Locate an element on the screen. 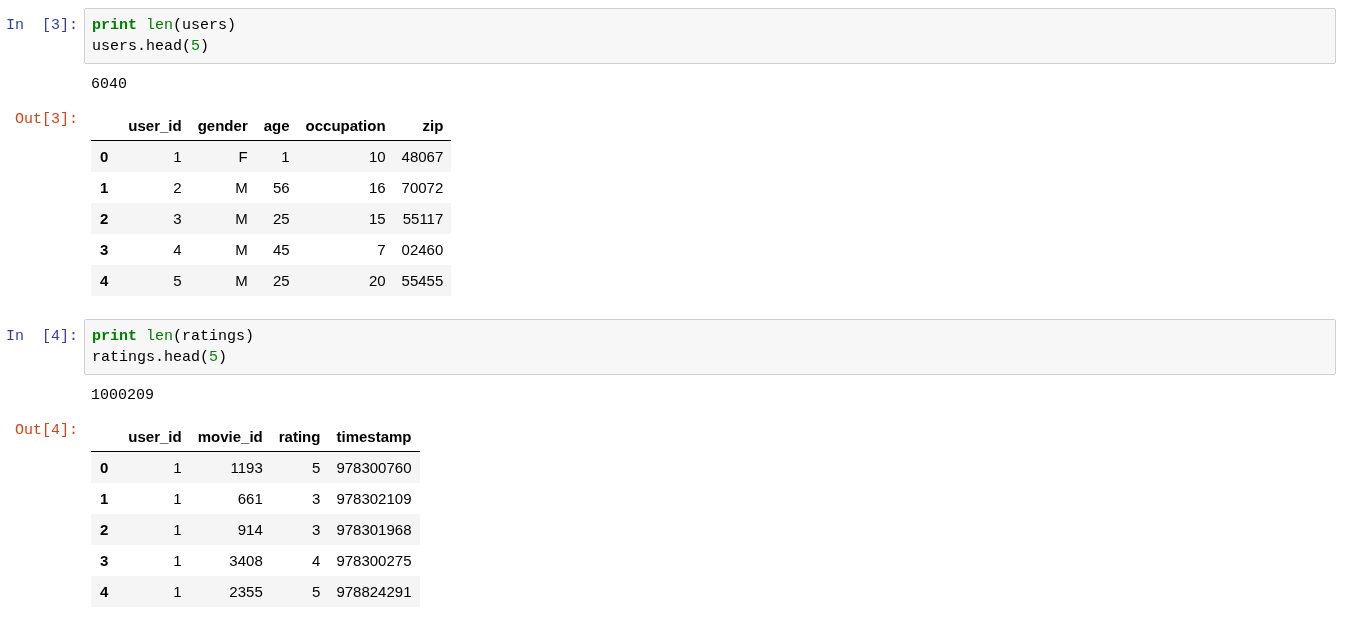  table-cell: 978301968 is located at coordinates (374, 529).